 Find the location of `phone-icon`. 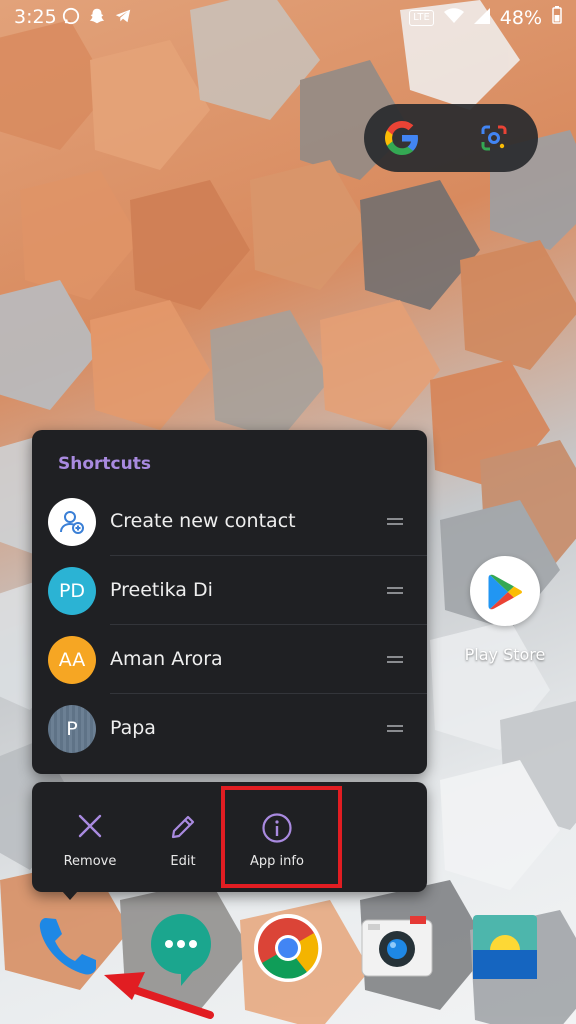

phone-icon is located at coordinates (70, 953).